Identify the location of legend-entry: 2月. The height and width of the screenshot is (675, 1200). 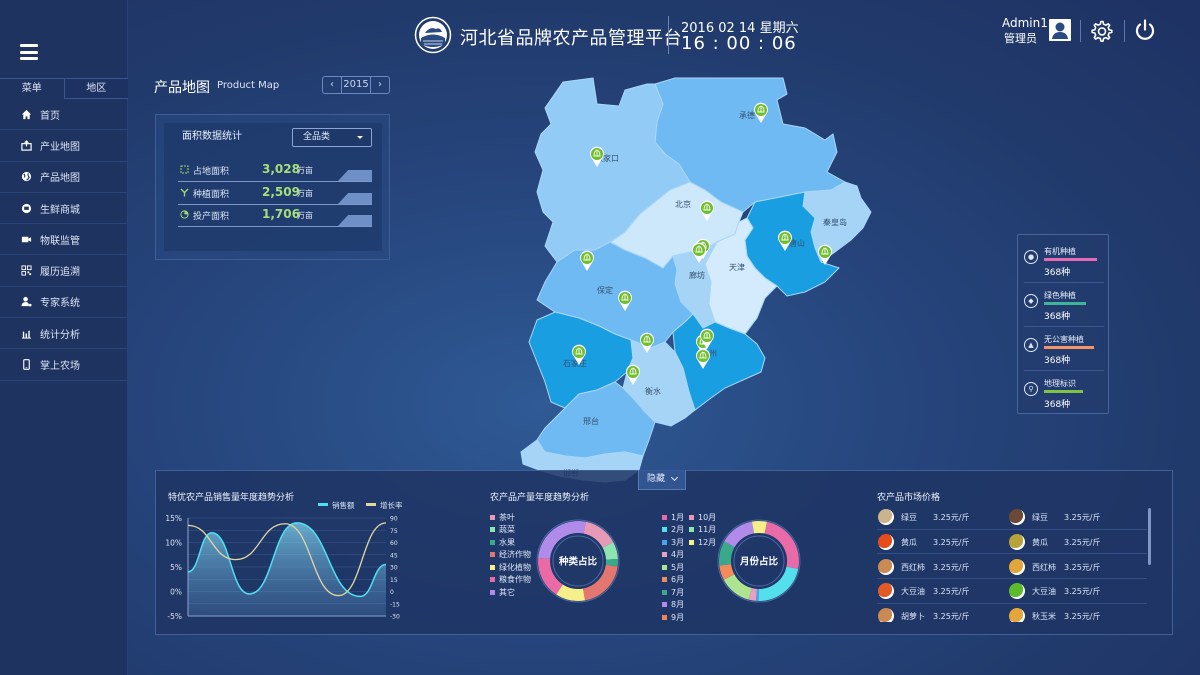
(673, 530).